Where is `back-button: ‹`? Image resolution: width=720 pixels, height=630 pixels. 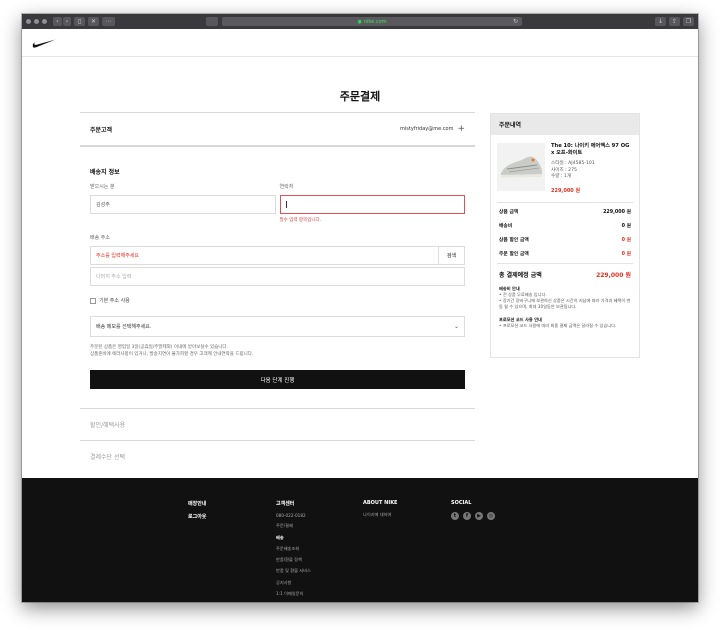
back-button: ‹ is located at coordinates (57, 21).